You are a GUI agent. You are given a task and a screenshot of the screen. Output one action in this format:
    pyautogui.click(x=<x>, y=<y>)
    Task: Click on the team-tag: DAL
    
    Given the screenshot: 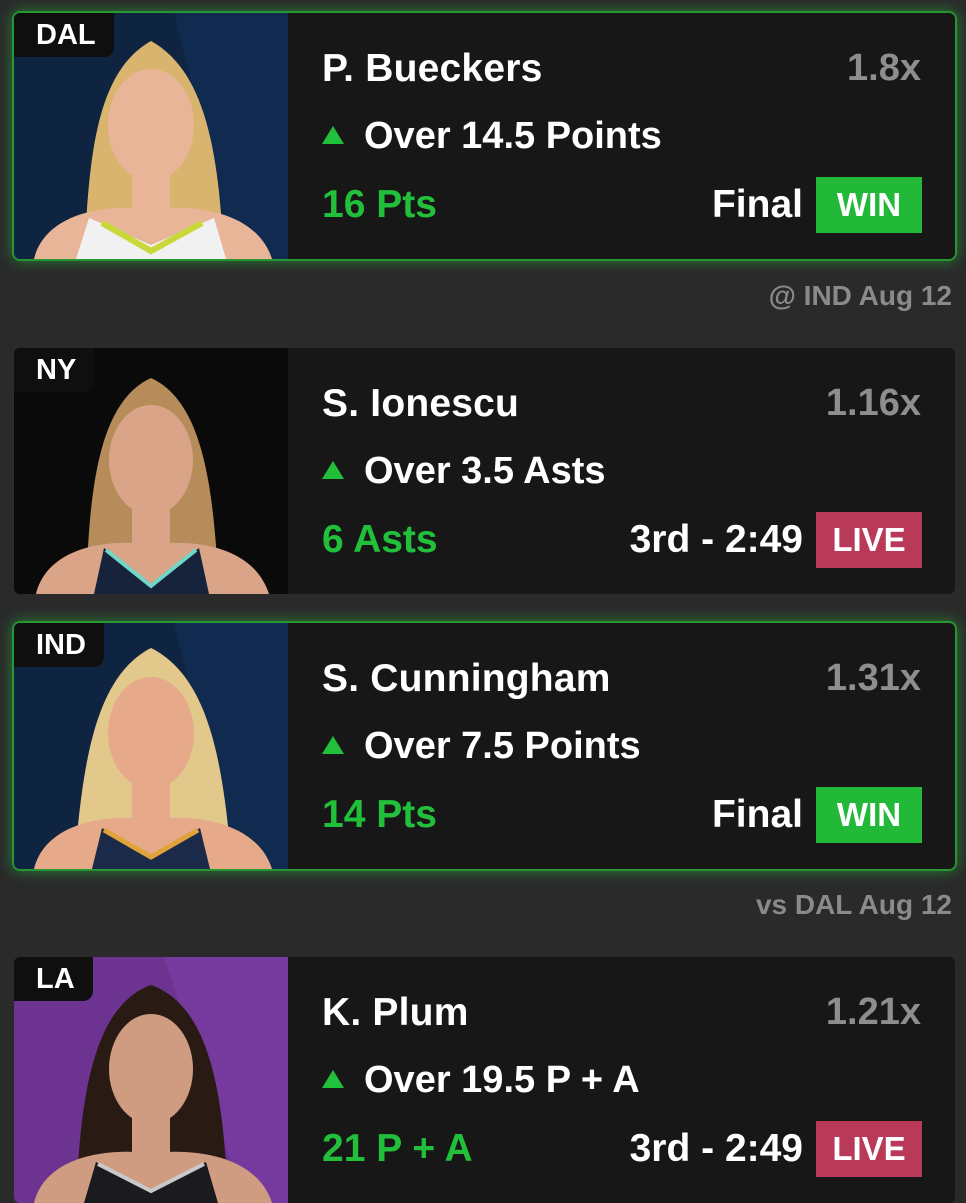 What is the action you would take?
    pyautogui.click(x=64, y=35)
    